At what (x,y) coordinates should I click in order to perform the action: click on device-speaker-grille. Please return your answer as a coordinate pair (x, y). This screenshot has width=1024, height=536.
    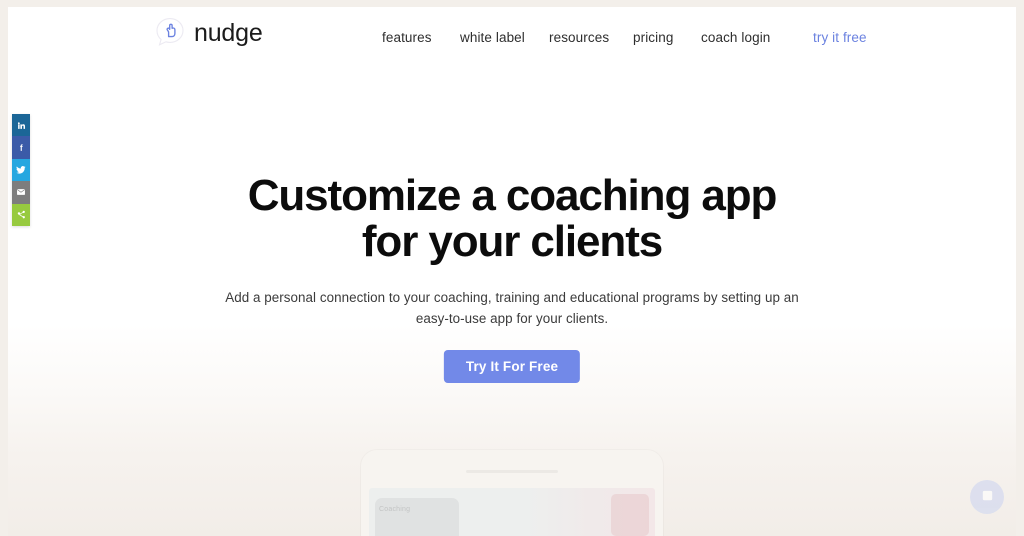
    Looking at the image, I should click on (512, 471).